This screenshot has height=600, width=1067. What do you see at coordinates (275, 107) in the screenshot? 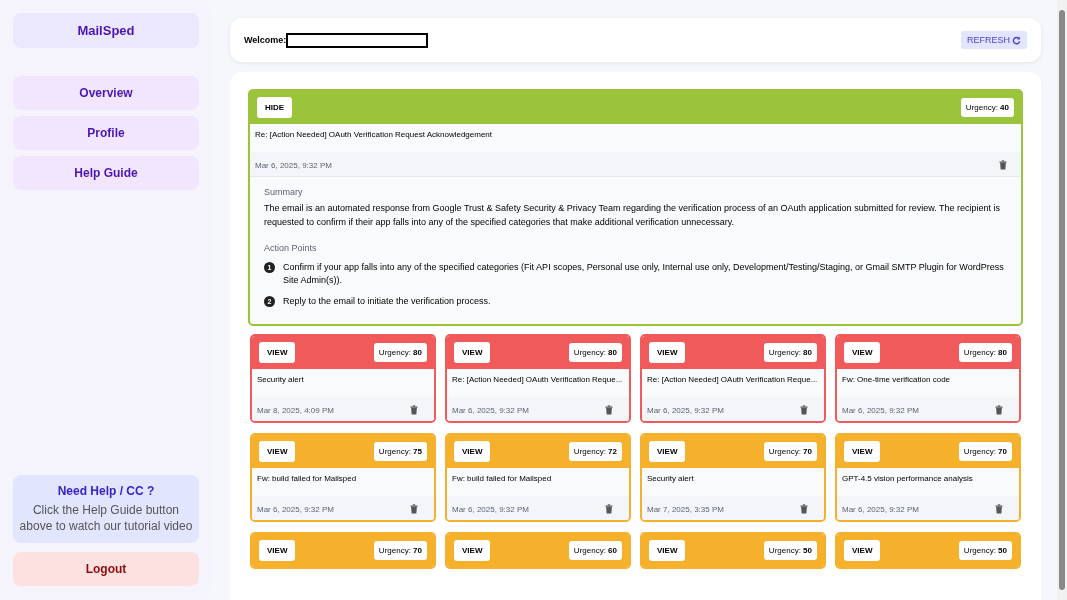
I see `hide-button: HIDE` at bounding box center [275, 107].